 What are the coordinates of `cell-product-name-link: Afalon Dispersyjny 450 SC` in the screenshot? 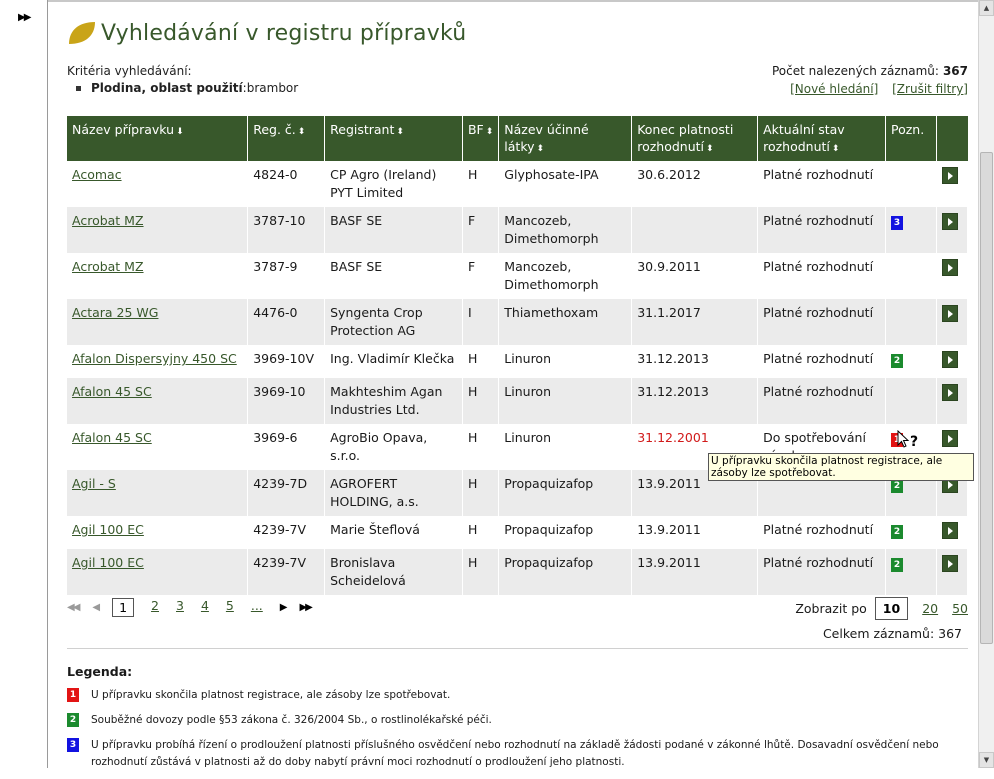 It's located at (158, 361).